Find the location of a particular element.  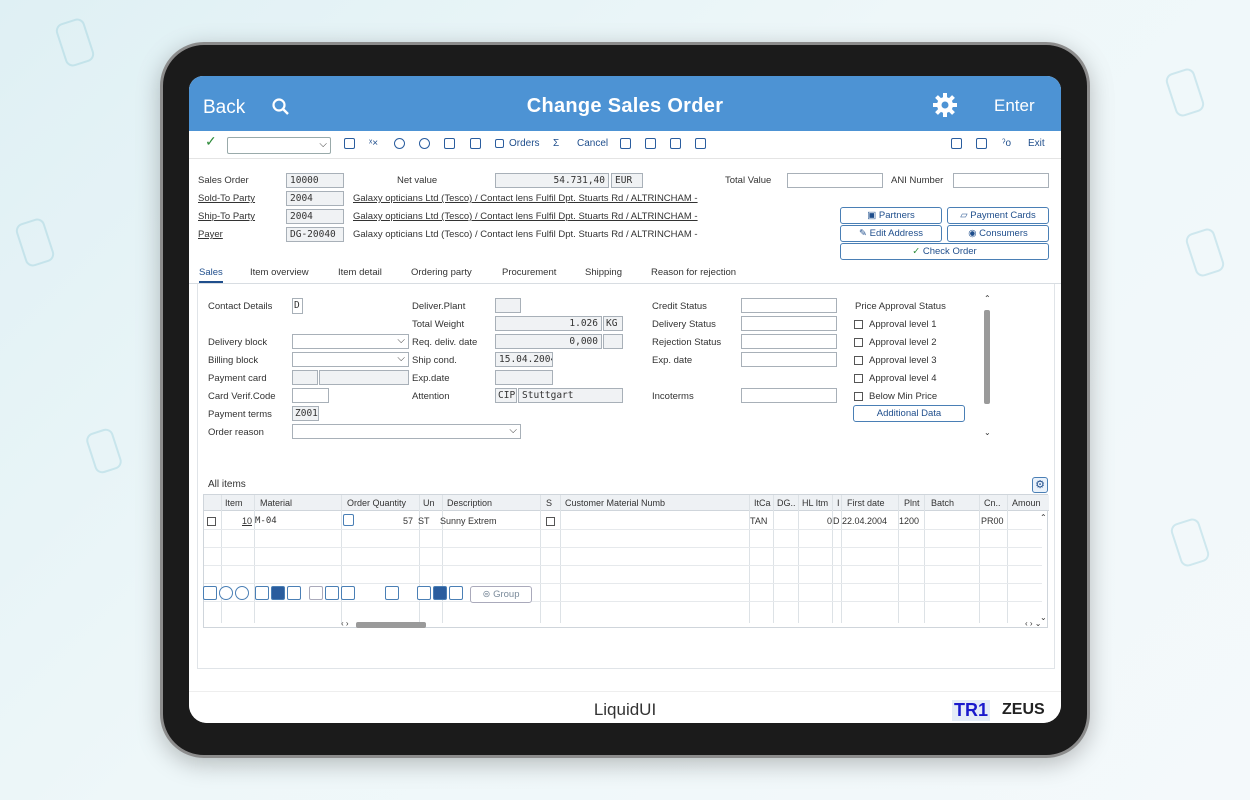

col-header: First date is located at coordinates (866, 503).